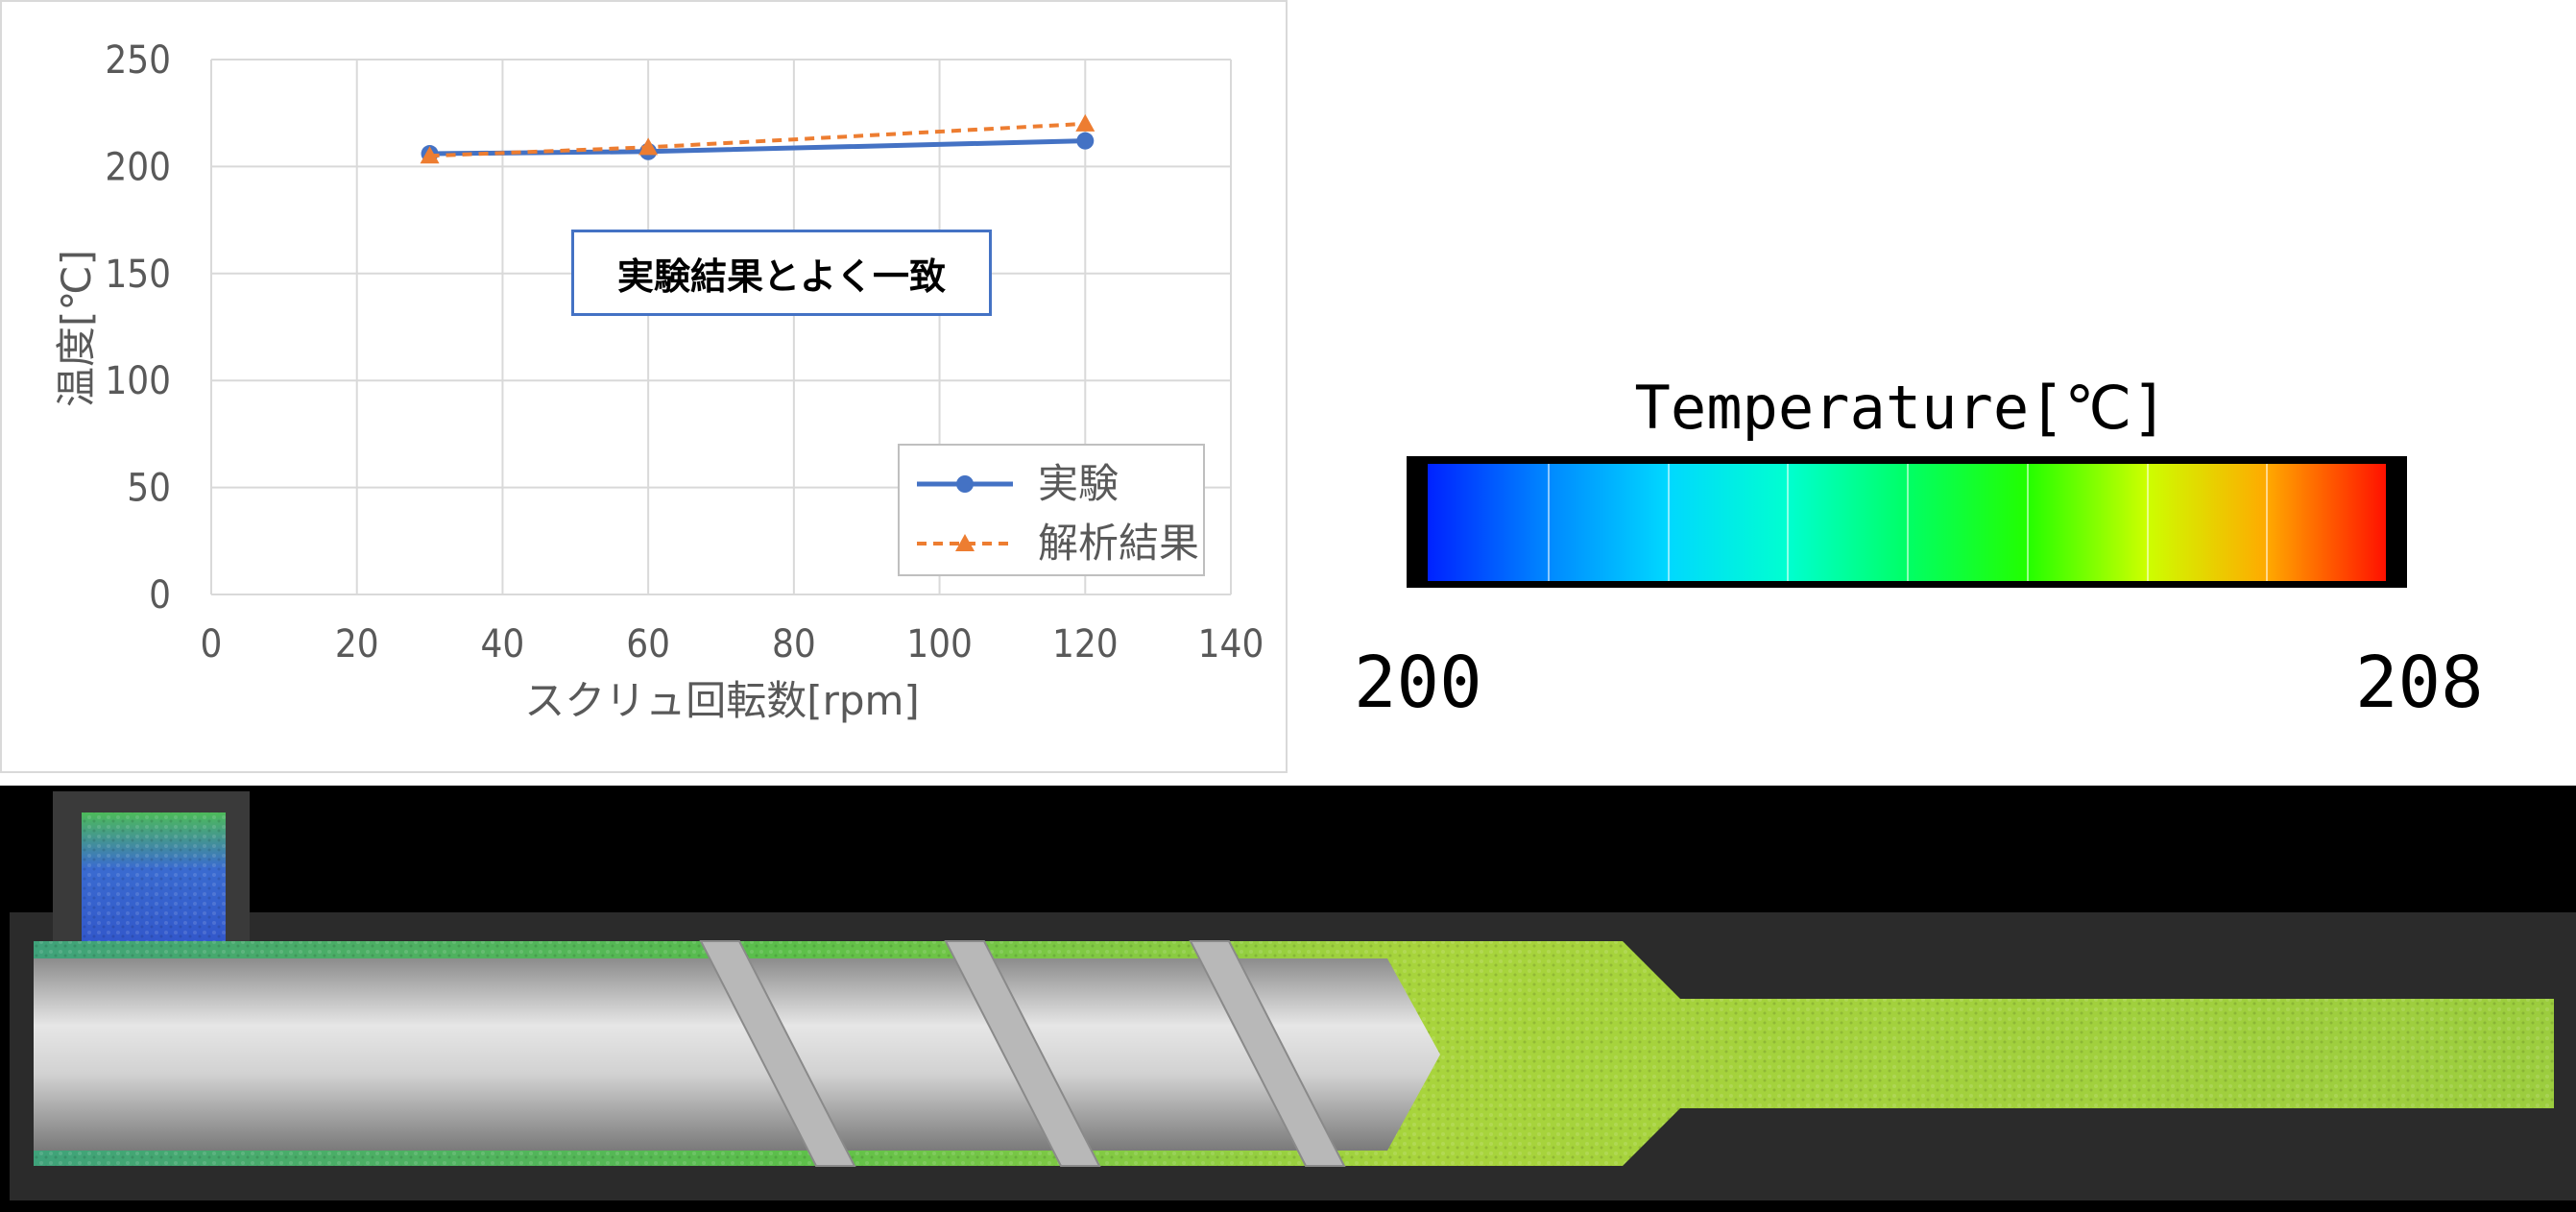 This screenshot has width=2576, height=1212. I want to click on y-tick-label: 150, so click(138, 275).